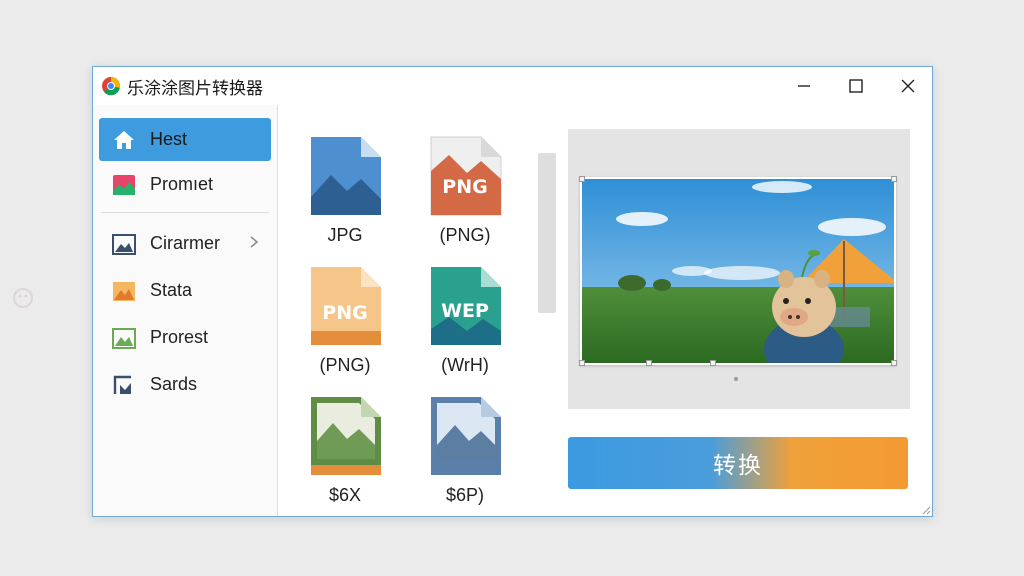 The width and height of the screenshot is (1024, 576). I want to click on sidebar-item-sards: Sards, so click(185, 384).